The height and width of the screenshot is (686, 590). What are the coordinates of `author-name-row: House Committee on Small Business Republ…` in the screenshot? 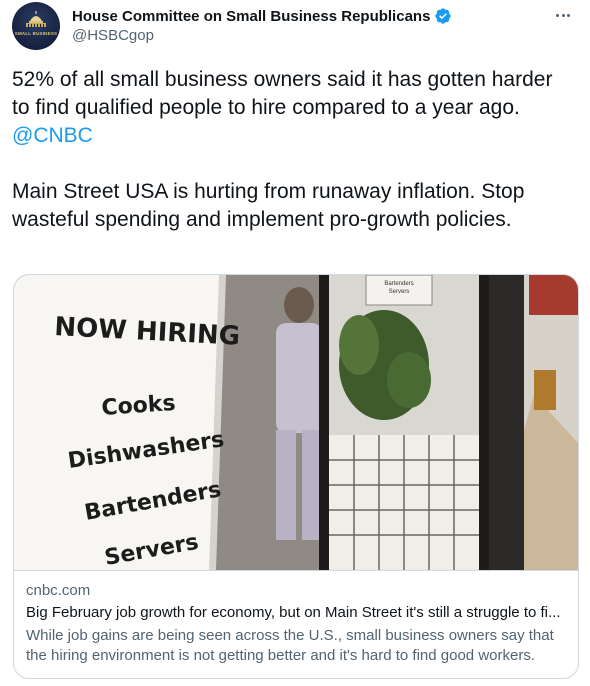 It's located at (262, 16).